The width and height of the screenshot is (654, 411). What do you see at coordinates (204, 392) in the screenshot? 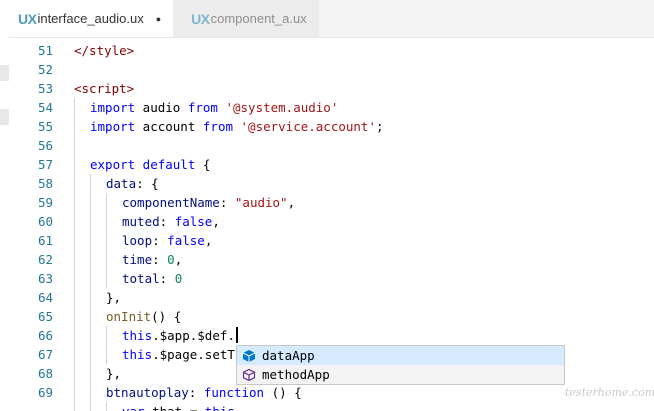
I see `code-line: btnautoplay: function () {` at bounding box center [204, 392].